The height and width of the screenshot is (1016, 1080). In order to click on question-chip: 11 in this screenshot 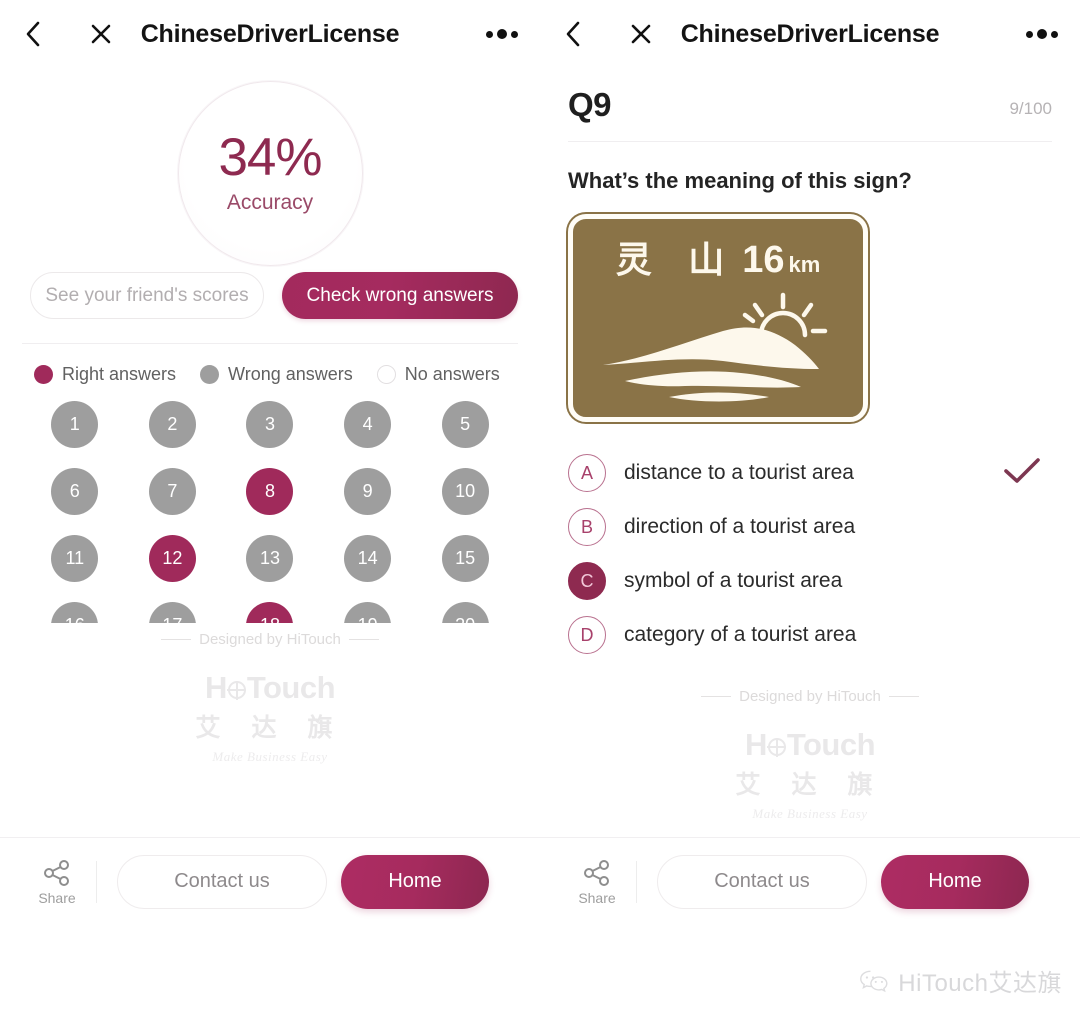, I will do `click(75, 558)`.